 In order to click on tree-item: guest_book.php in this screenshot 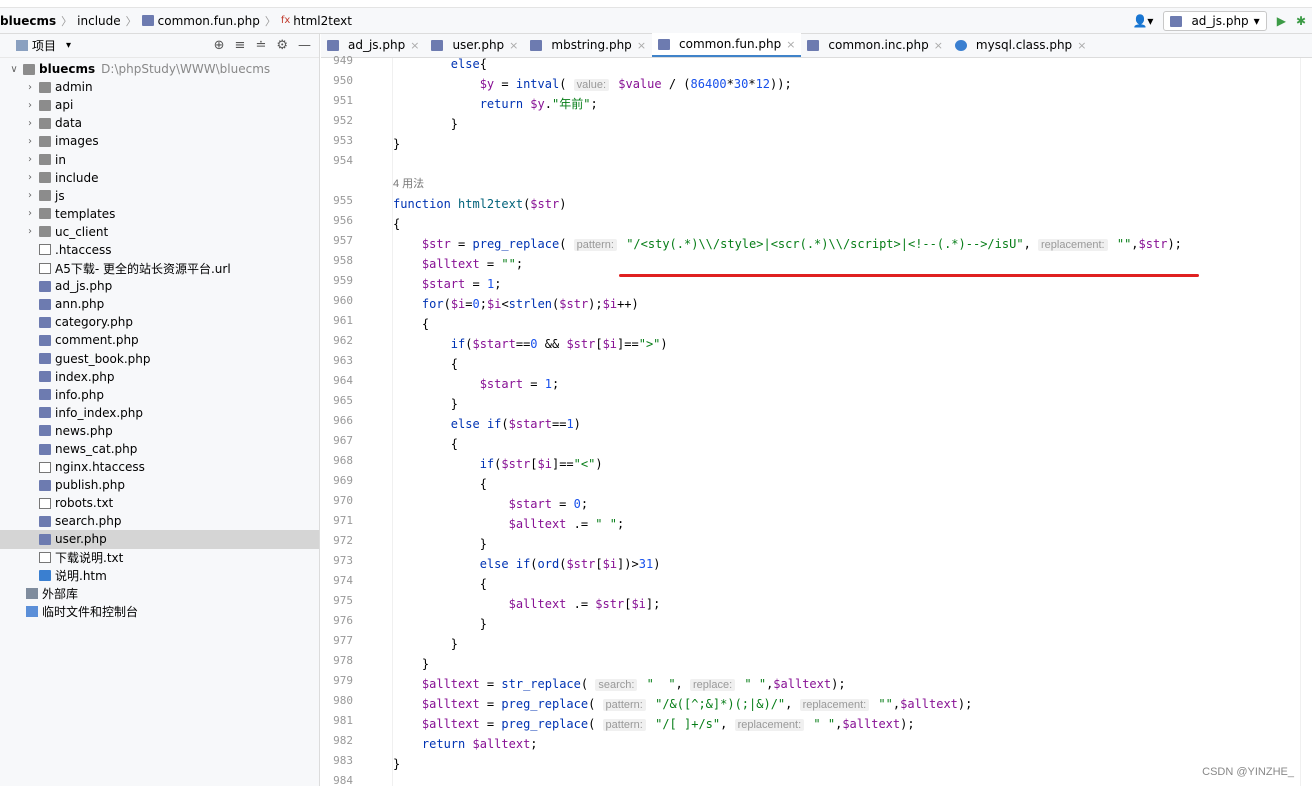, I will do `click(159, 359)`.